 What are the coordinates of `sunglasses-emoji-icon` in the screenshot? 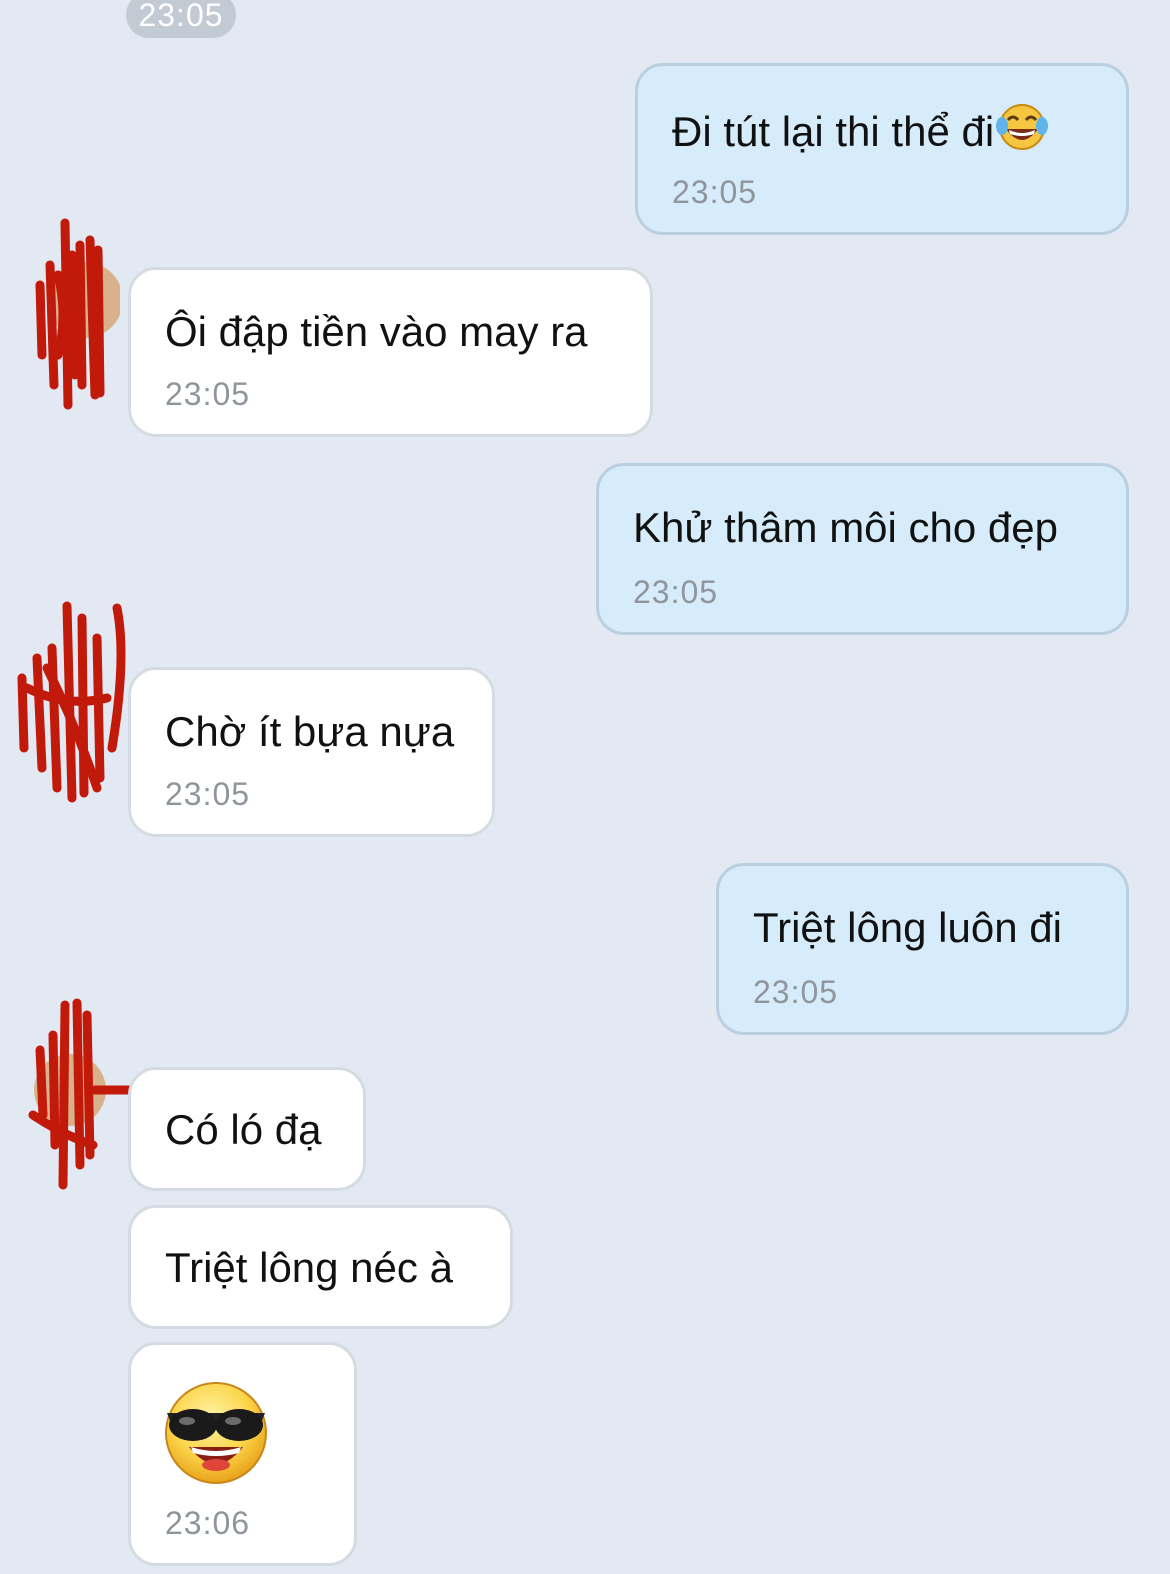 It's located at (216, 1435).